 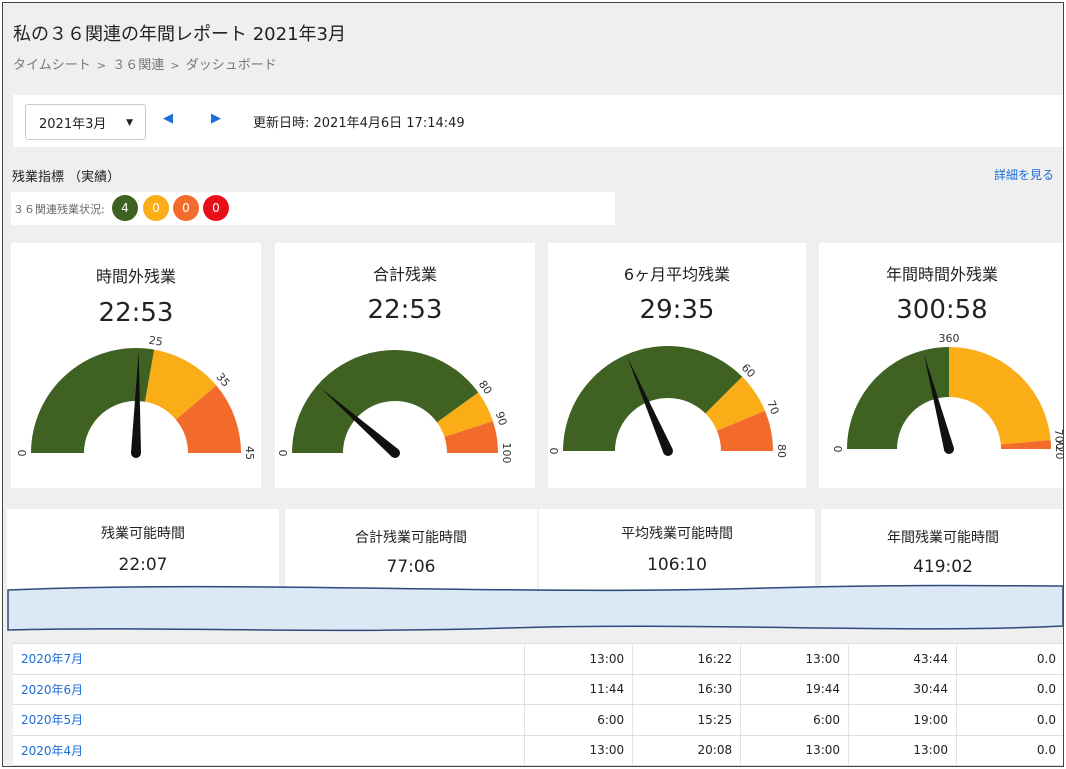 What do you see at coordinates (179, 34) in the screenshot?
I see `page-title: 私の３６関連の年間レポート 2021年3月` at bounding box center [179, 34].